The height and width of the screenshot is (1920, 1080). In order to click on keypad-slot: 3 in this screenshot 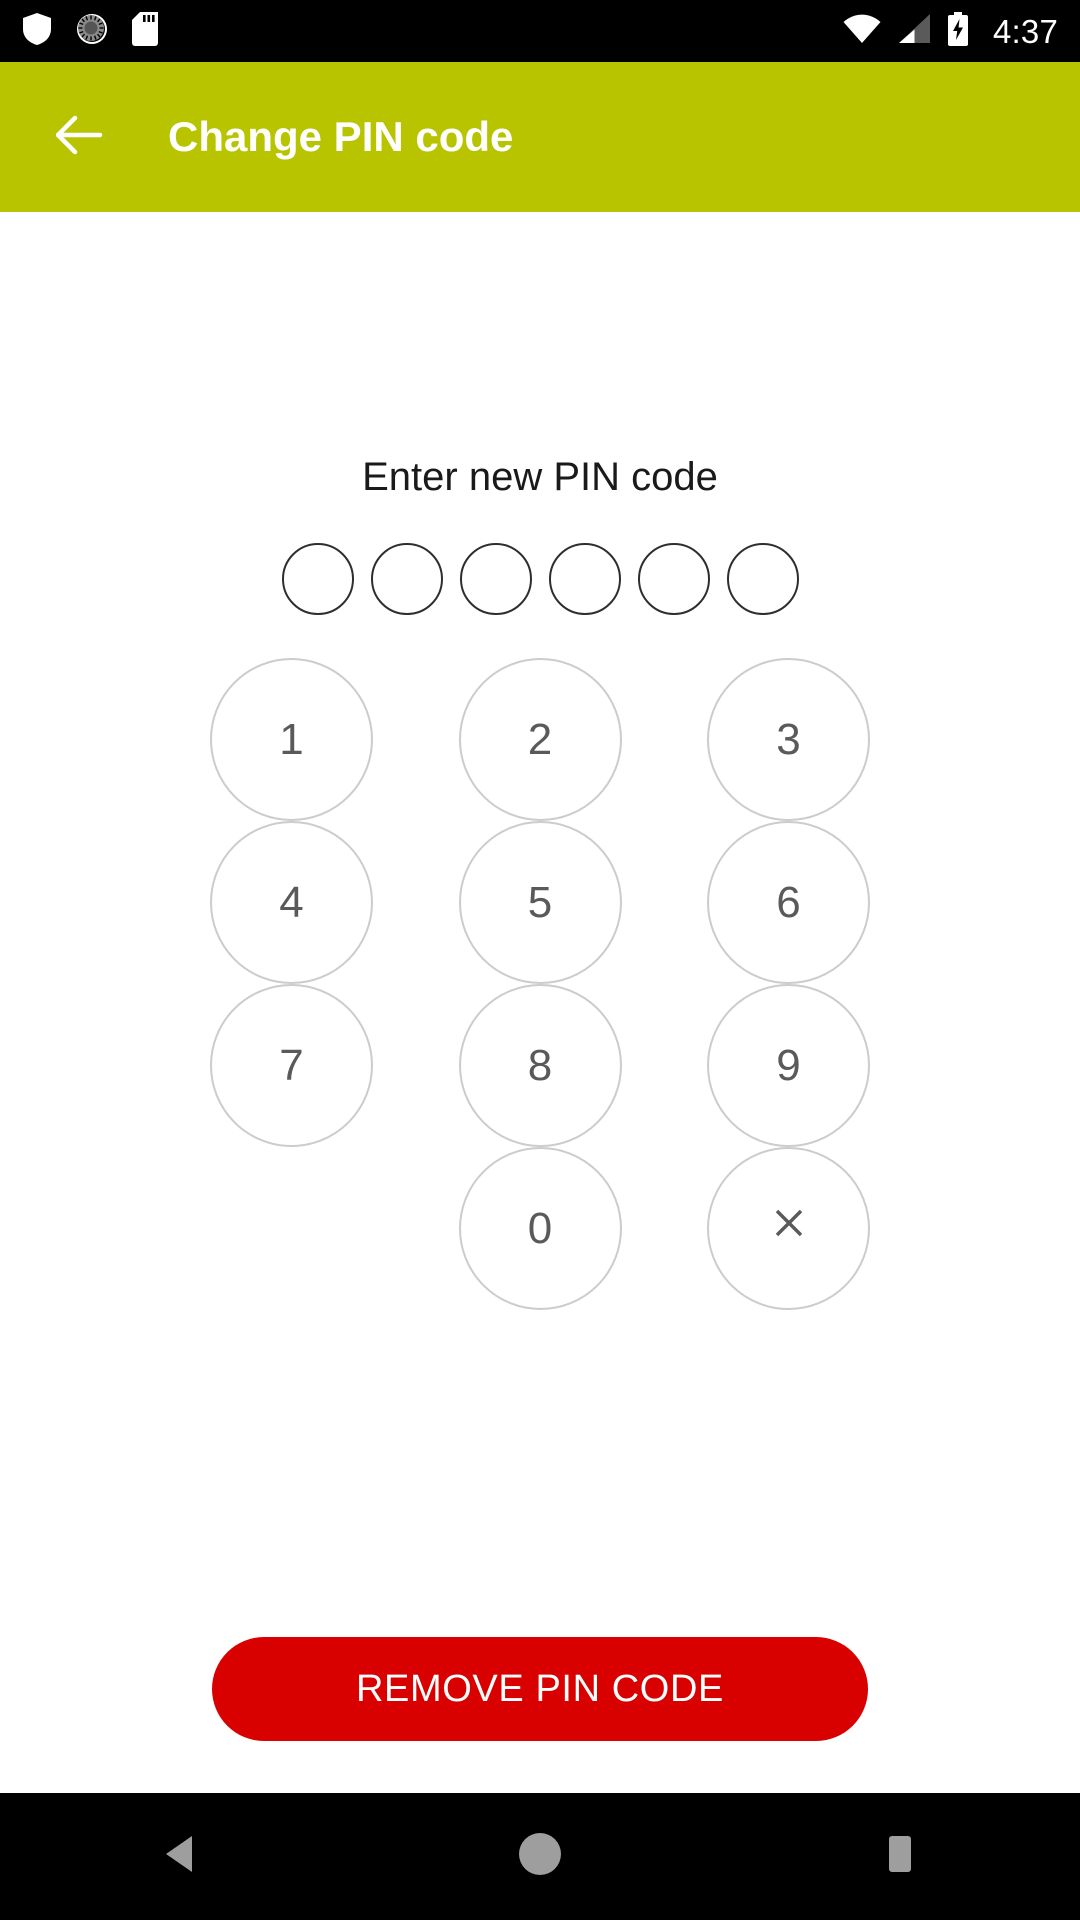, I will do `click(788, 739)`.